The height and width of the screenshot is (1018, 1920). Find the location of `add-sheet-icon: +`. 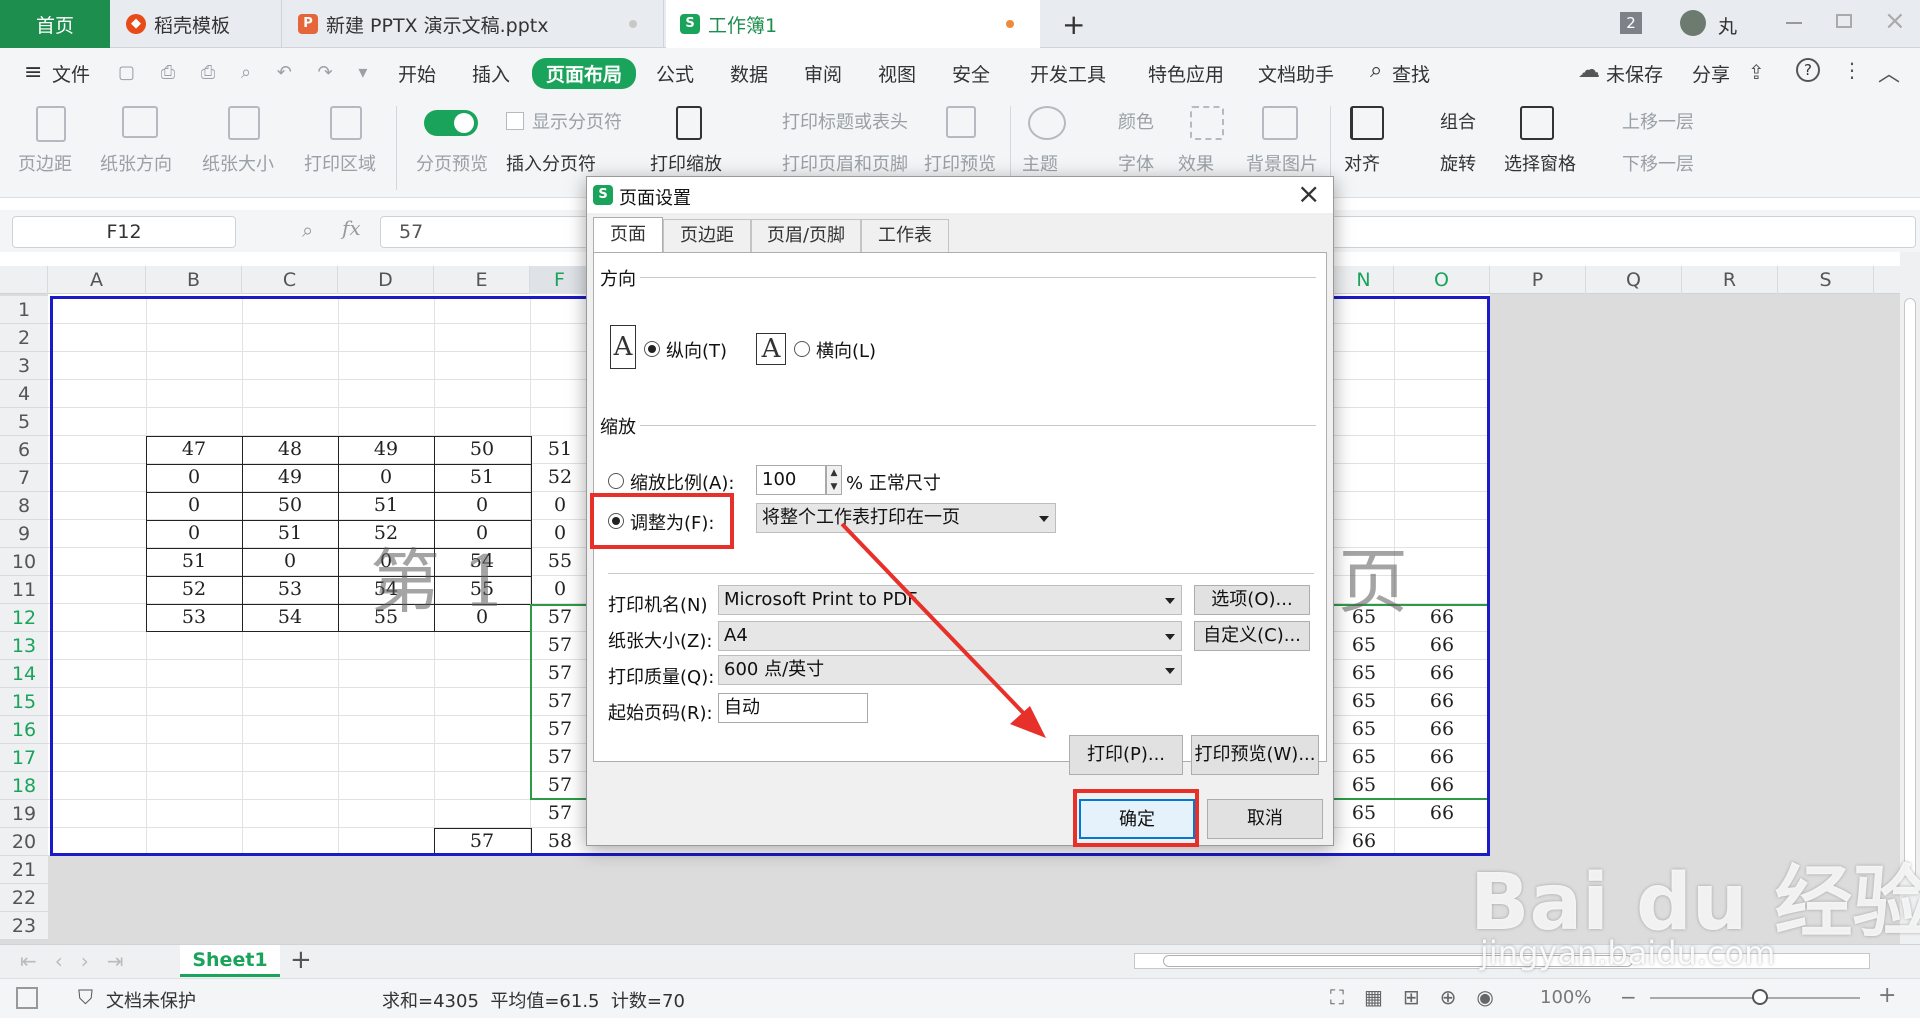

add-sheet-icon: + is located at coordinates (301, 960).